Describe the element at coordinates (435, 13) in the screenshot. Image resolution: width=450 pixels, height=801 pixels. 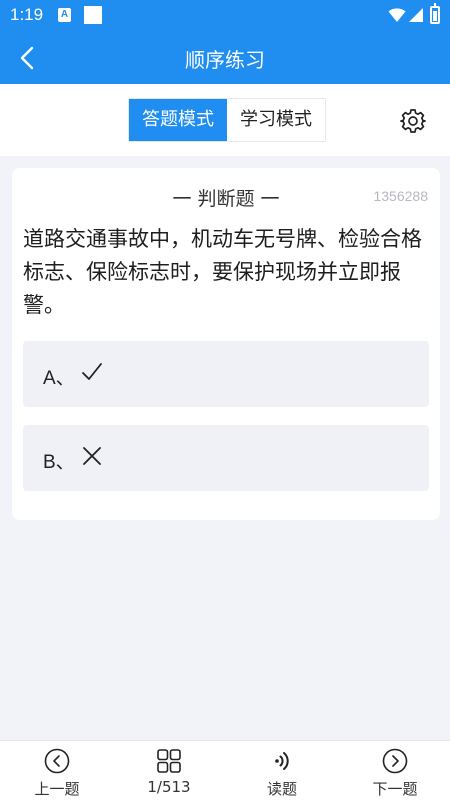
I see `battery-icon` at that location.